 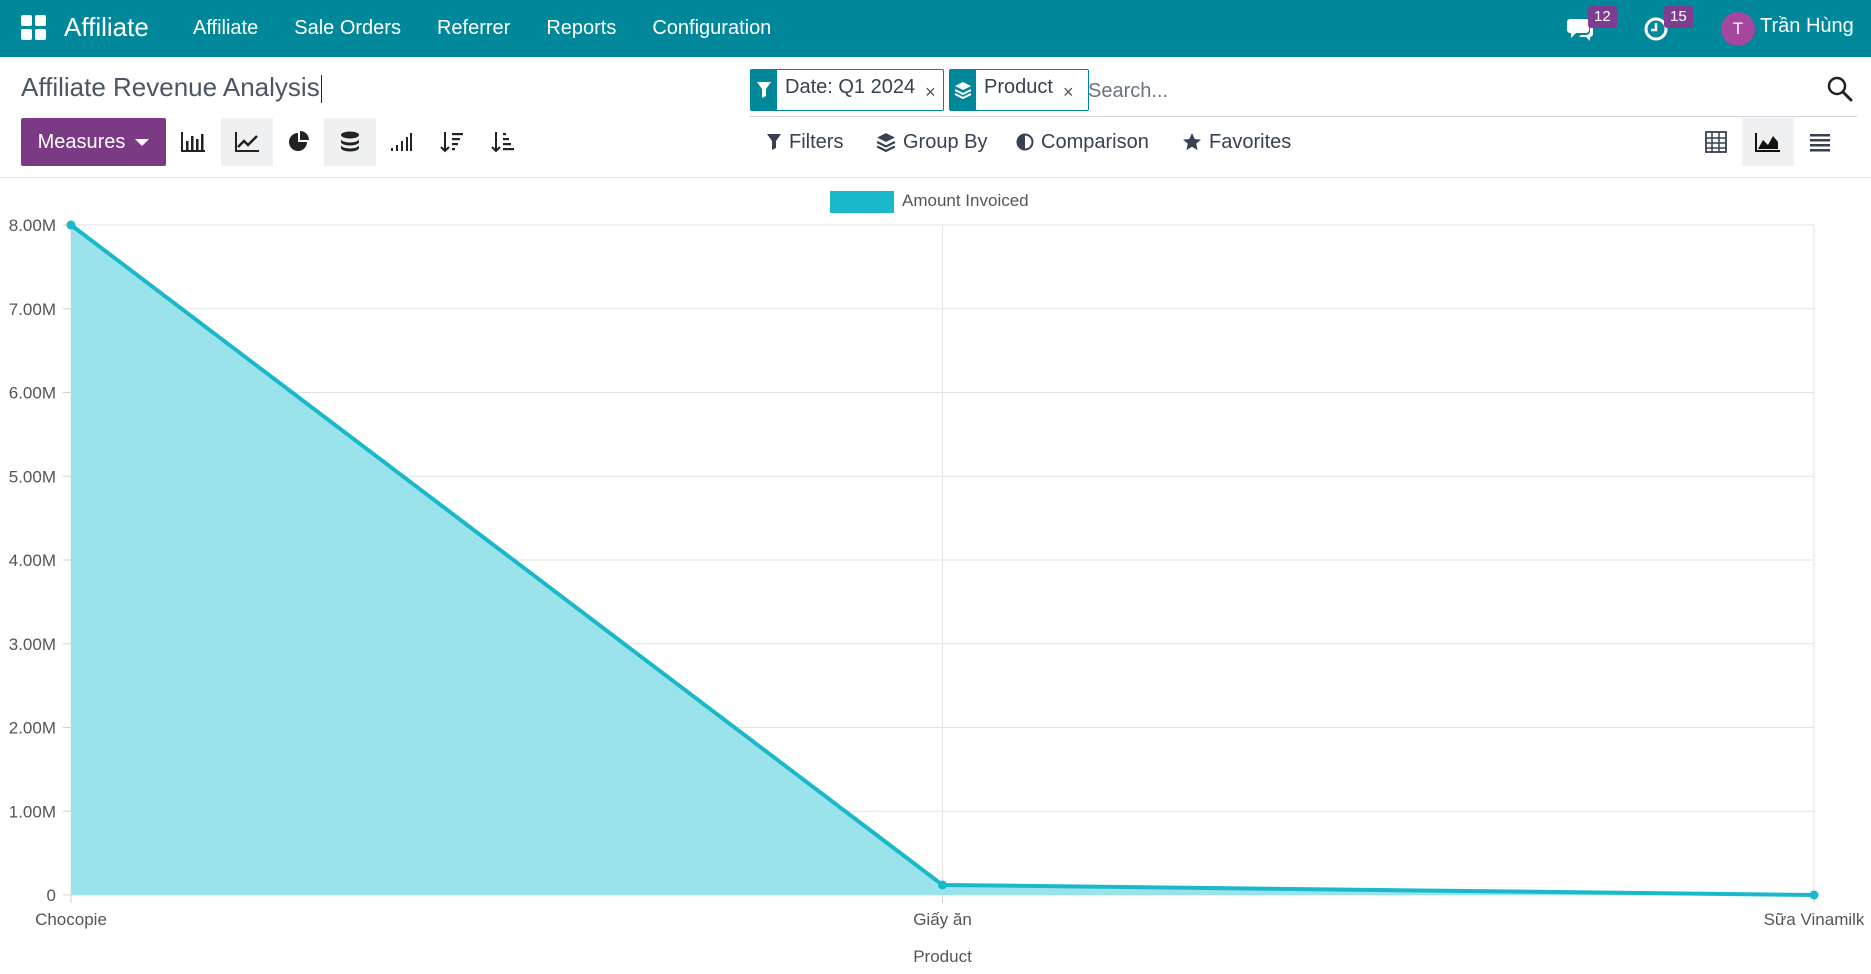 What do you see at coordinates (1602, 17) in the screenshot?
I see `messages-badge: 12` at bounding box center [1602, 17].